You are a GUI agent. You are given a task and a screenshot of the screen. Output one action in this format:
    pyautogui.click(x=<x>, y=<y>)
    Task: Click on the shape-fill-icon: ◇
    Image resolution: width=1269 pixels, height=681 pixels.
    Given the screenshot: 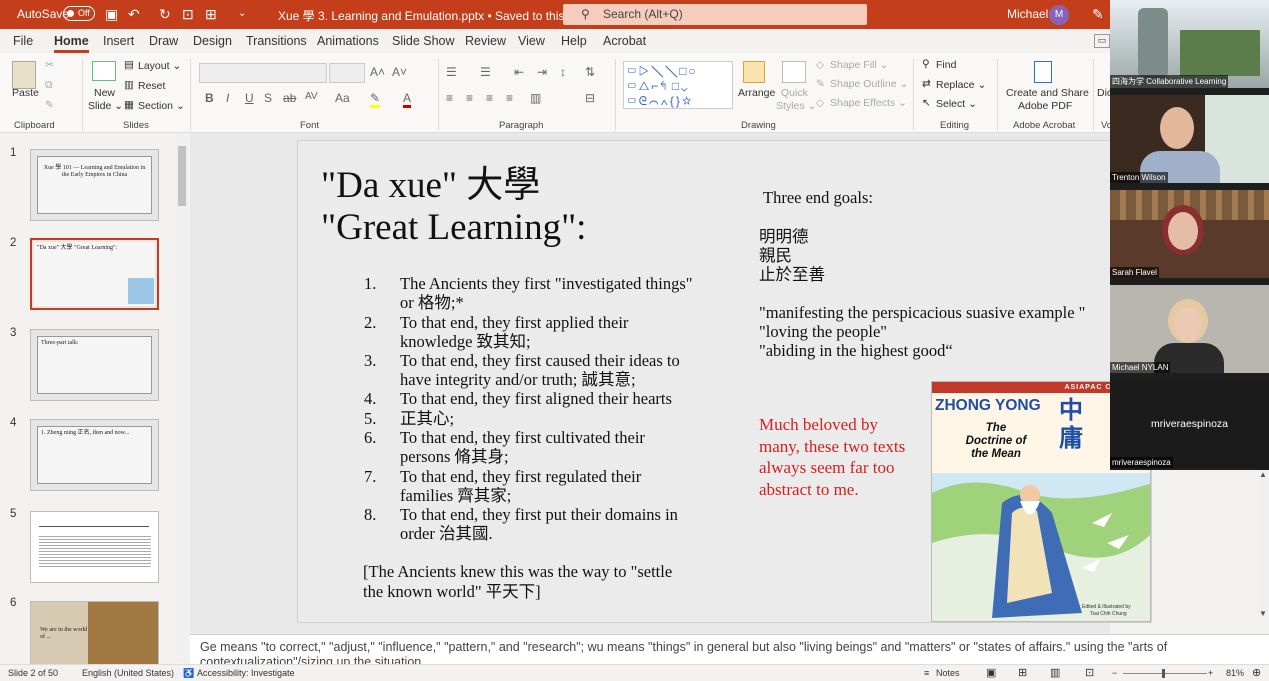 What is the action you would take?
    pyautogui.click(x=820, y=65)
    